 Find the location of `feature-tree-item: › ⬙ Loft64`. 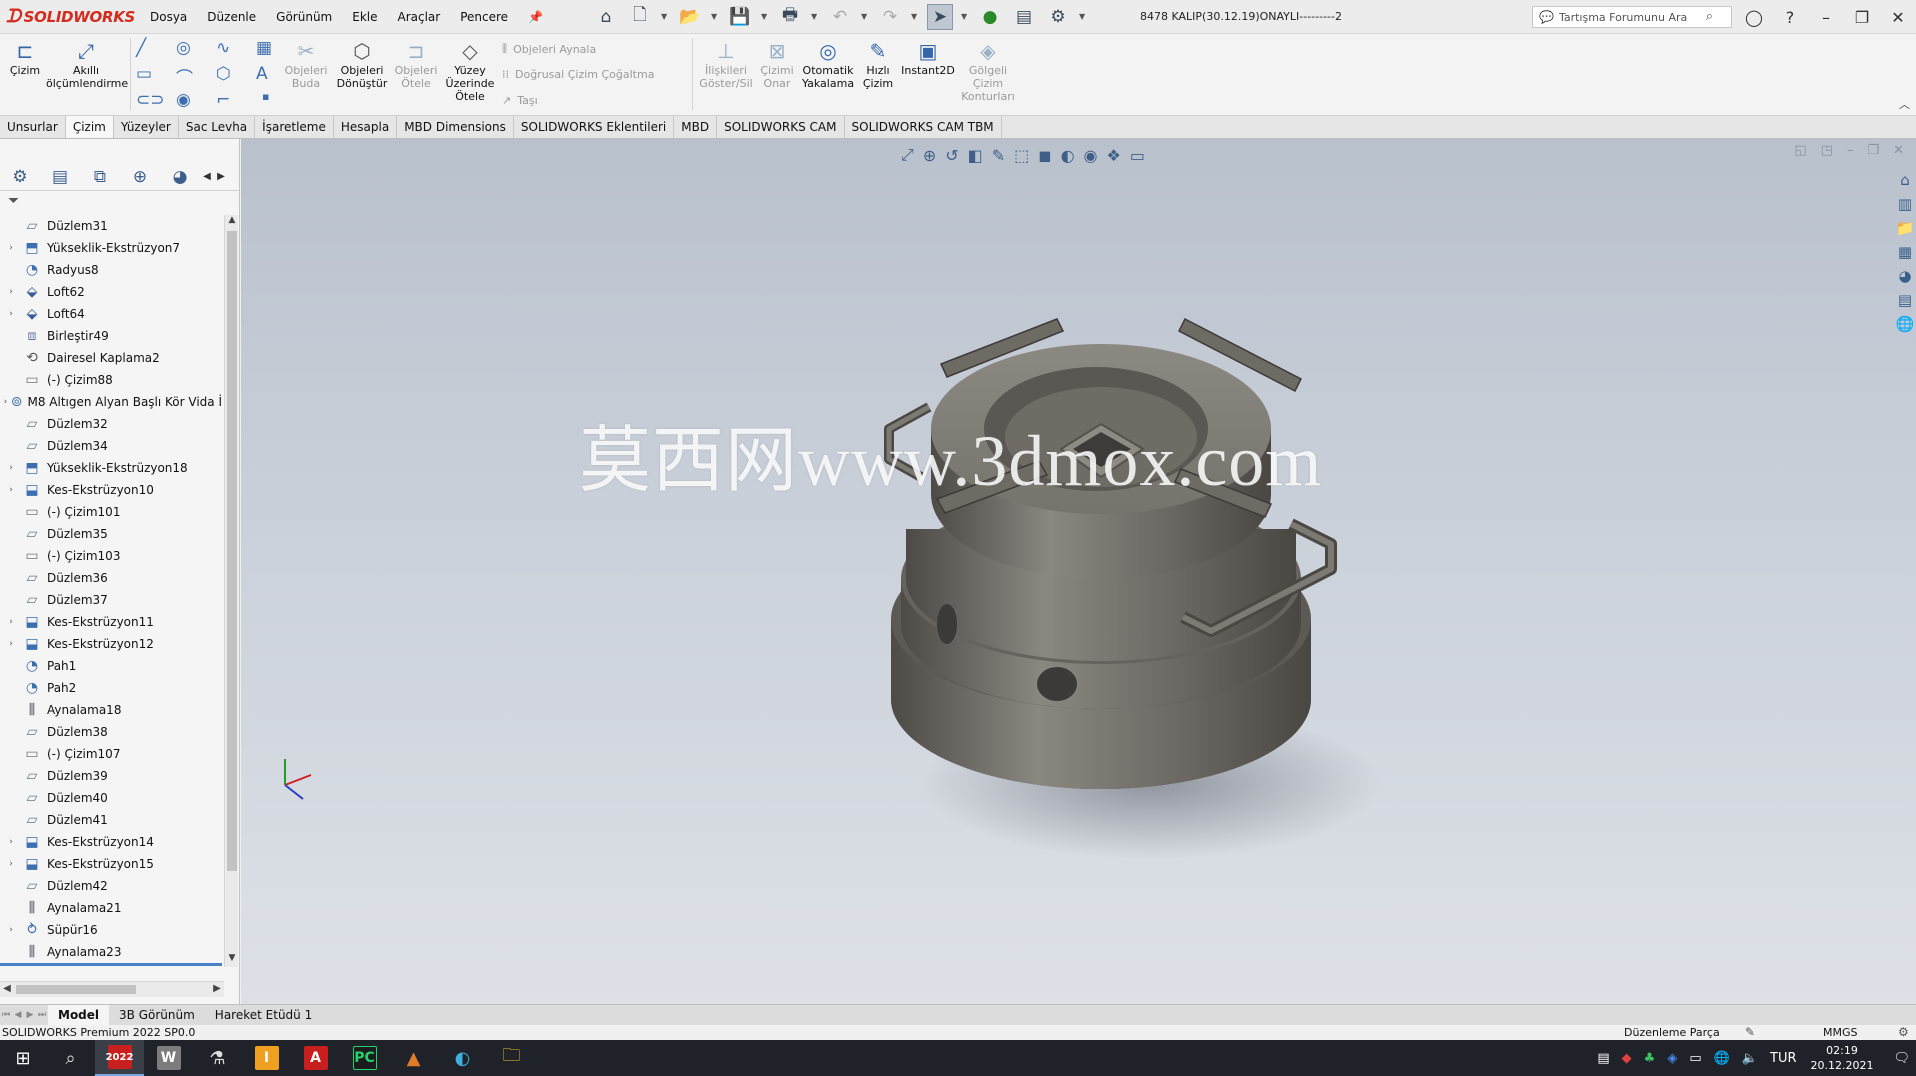

feature-tree-item: › ⬙ Loft64 is located at coordinates (111, 314).